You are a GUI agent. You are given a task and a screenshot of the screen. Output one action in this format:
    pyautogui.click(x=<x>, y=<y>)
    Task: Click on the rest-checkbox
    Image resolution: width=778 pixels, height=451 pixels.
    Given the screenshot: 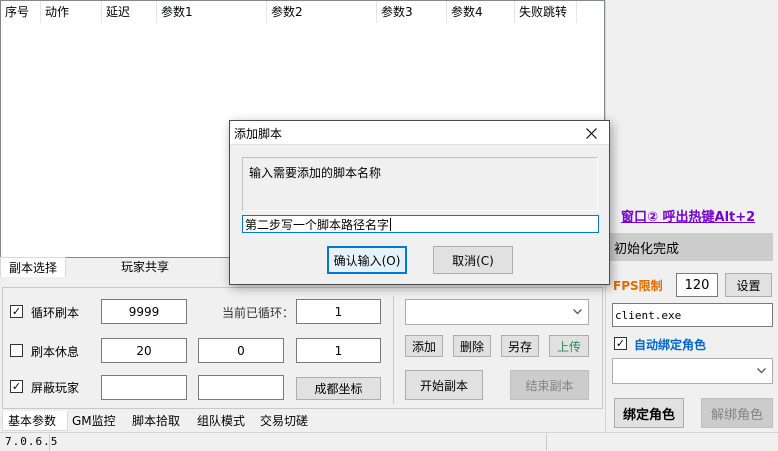 What is the action you would take?
    pyautogui.click(x=16, y=350)
    